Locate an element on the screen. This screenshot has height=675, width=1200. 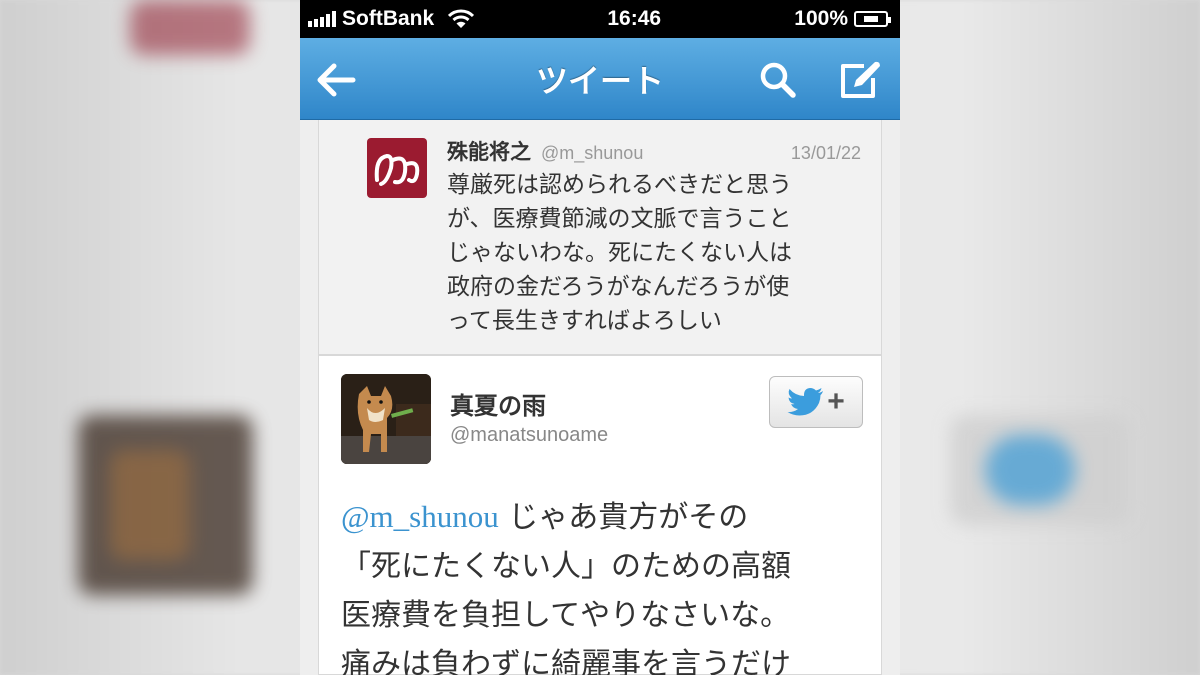
status-bar: SoftBank 16:46 100% is located at coordinates (600, 19).